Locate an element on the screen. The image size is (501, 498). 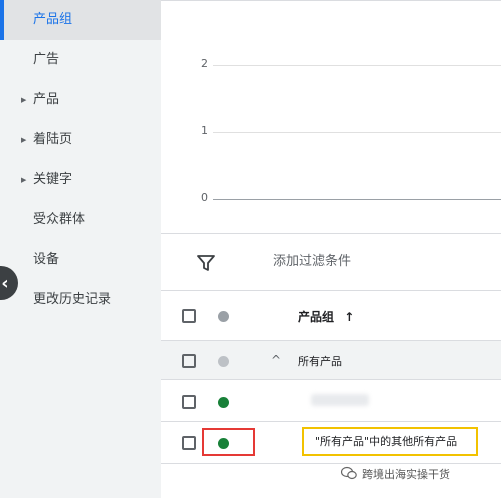
sidebar-item-label: 设备 is located at coordinates (46, 259).